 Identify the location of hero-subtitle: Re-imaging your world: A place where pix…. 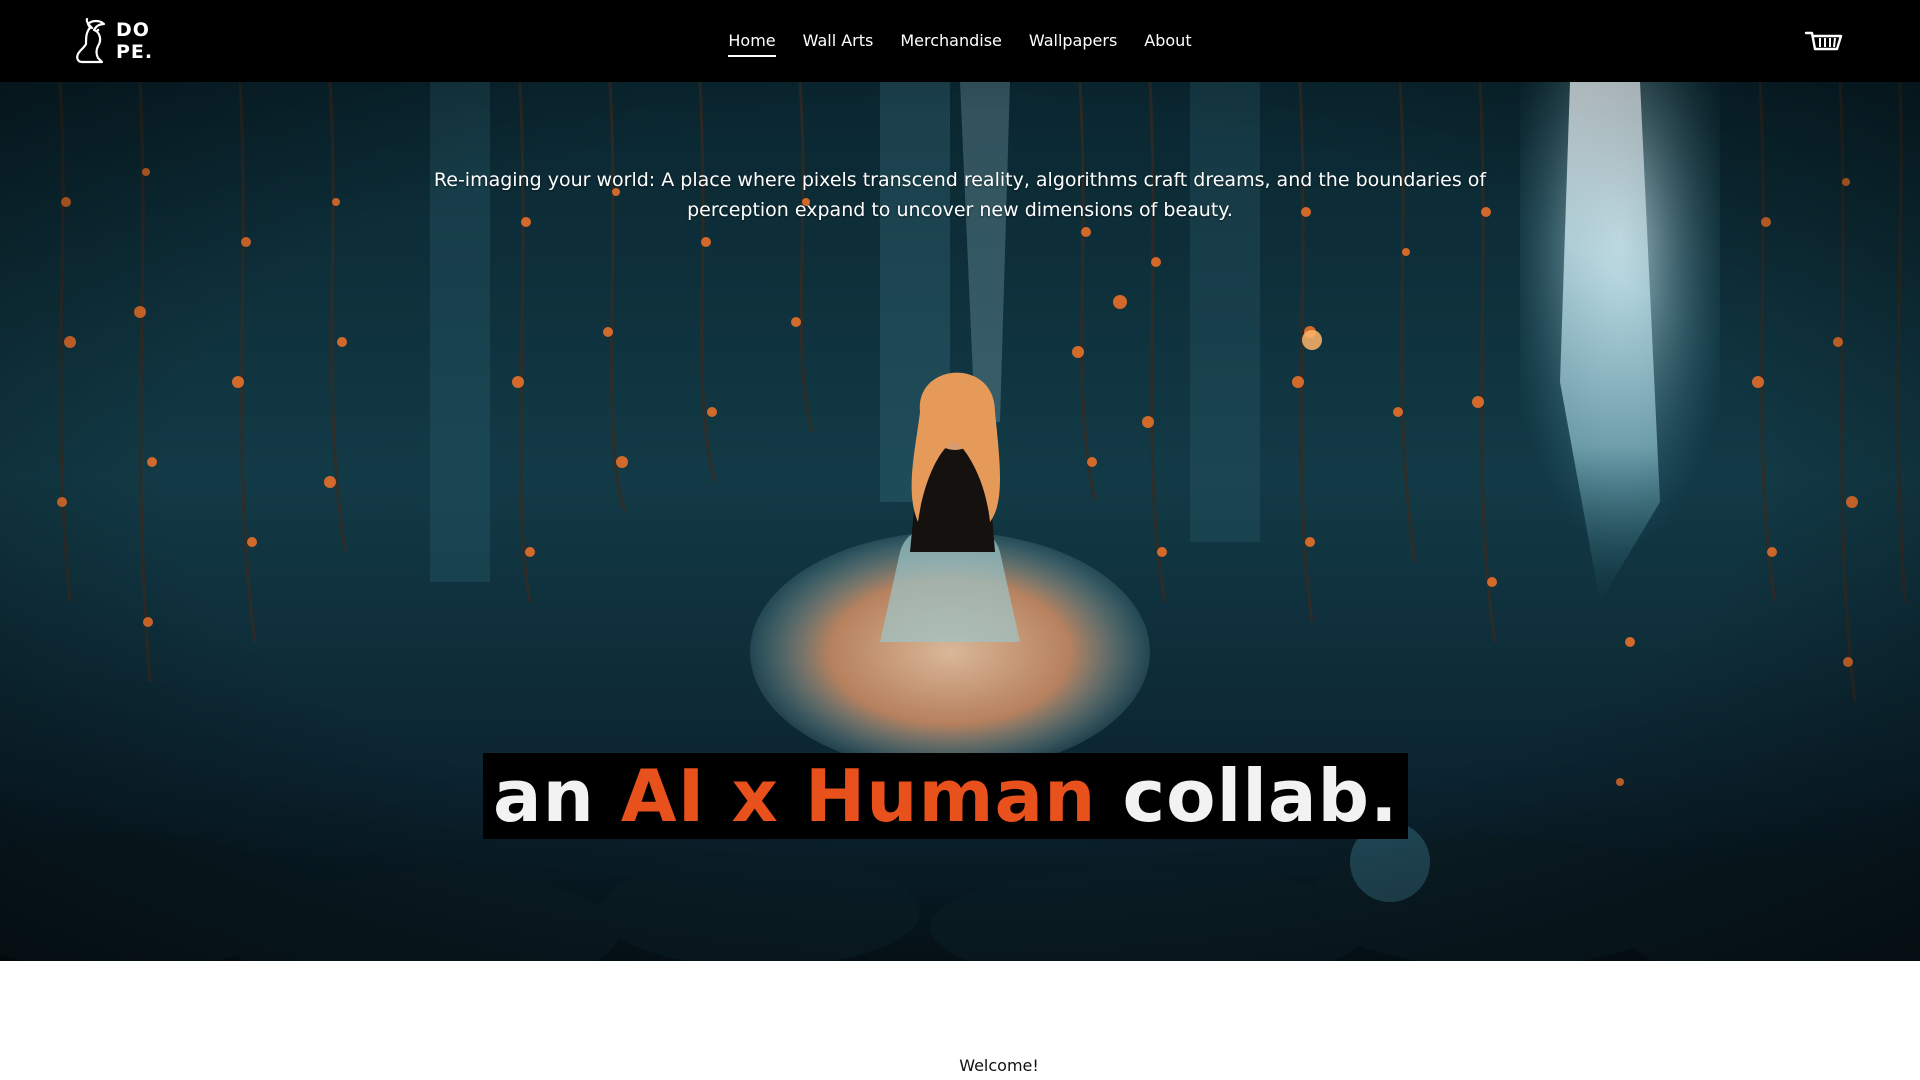
(960, 195).